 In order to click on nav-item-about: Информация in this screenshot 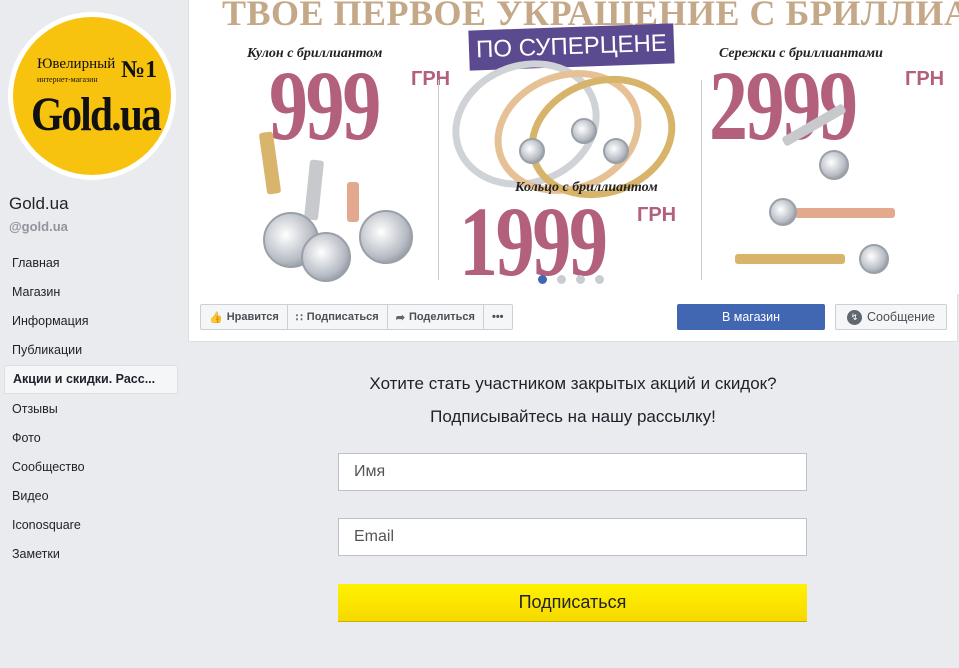, I will do `click(91, 320)`.